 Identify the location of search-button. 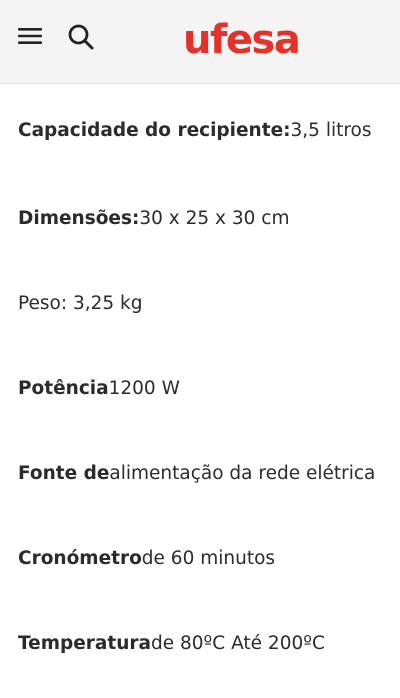
(81, 39).